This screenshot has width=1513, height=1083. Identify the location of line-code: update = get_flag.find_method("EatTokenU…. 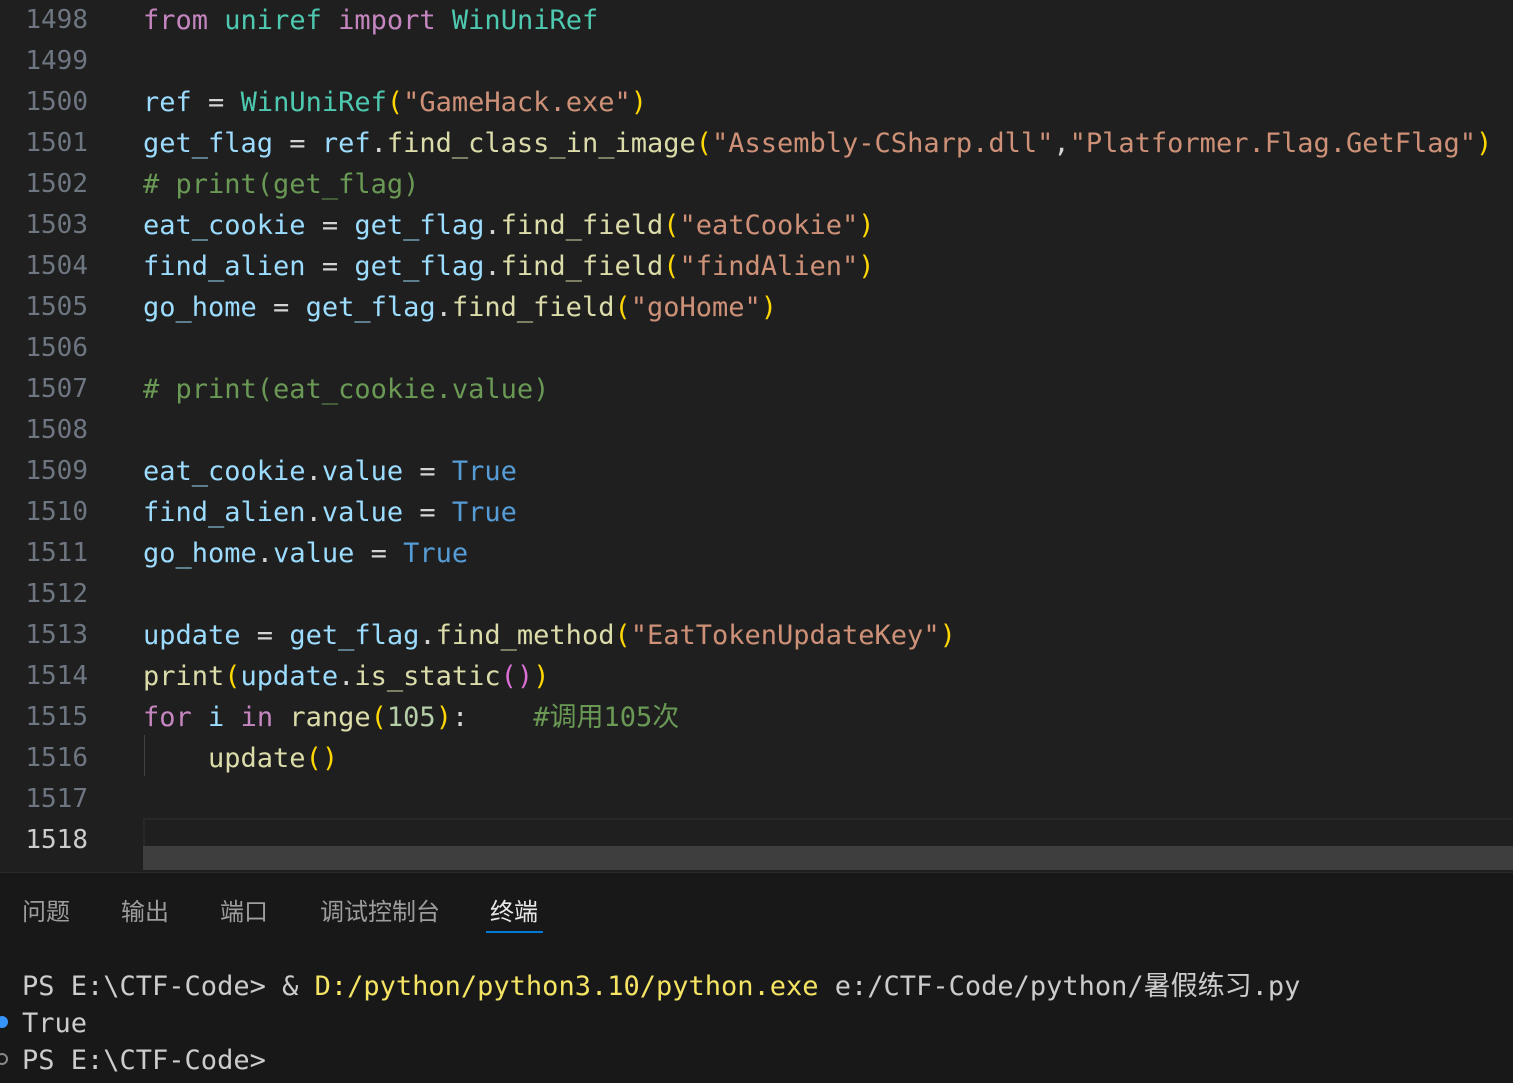
(549, 635).